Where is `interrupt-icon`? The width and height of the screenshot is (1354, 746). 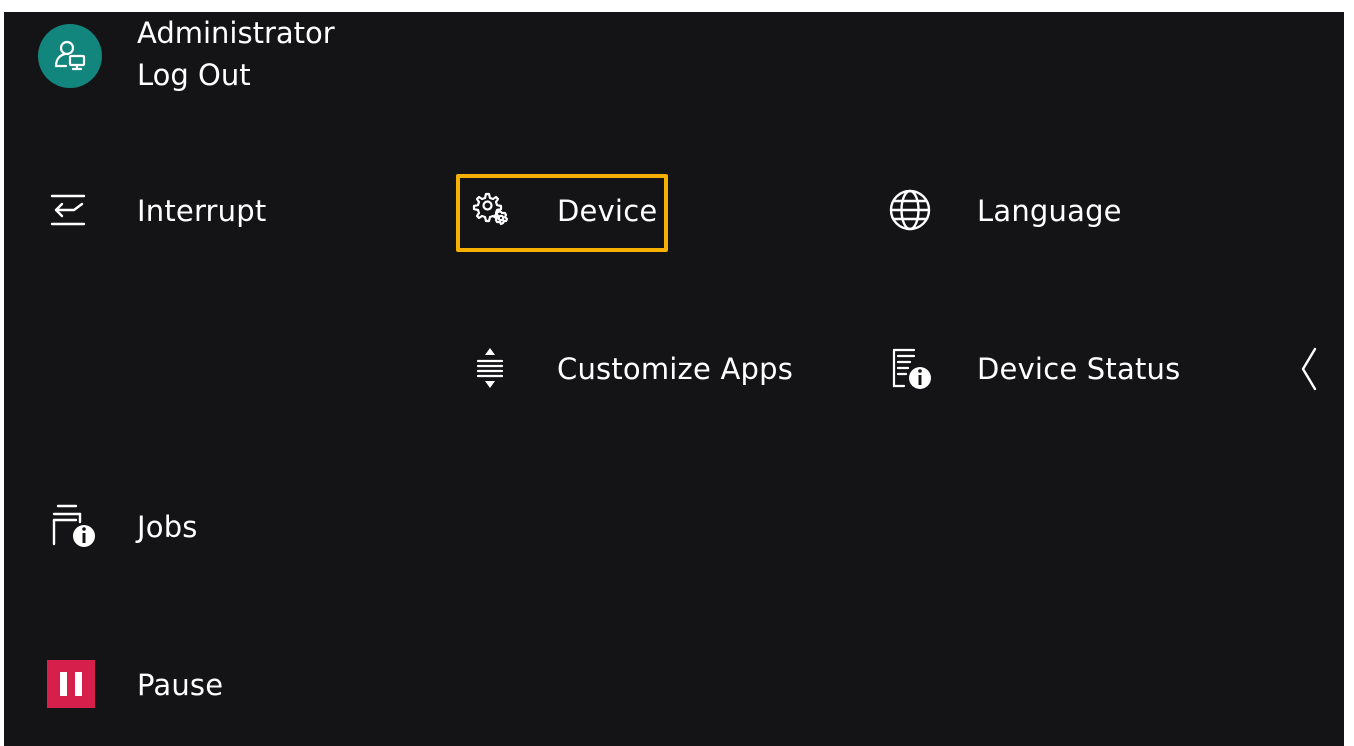
interrupt-icon is located at coordinates (68, 210).